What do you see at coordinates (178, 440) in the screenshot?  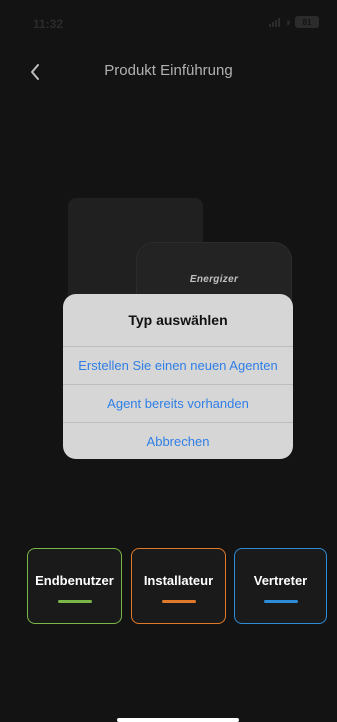 I see `cancel-button: Abbrechen` at bounding box center [178, 440].